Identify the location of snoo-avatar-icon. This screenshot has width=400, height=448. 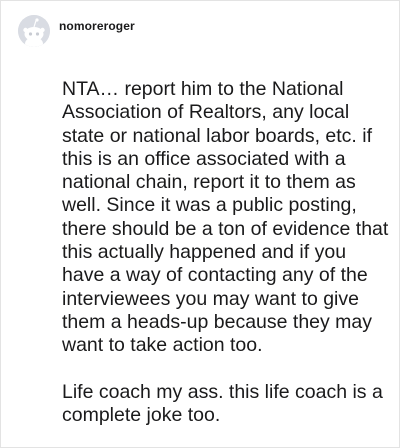
(34, 31).